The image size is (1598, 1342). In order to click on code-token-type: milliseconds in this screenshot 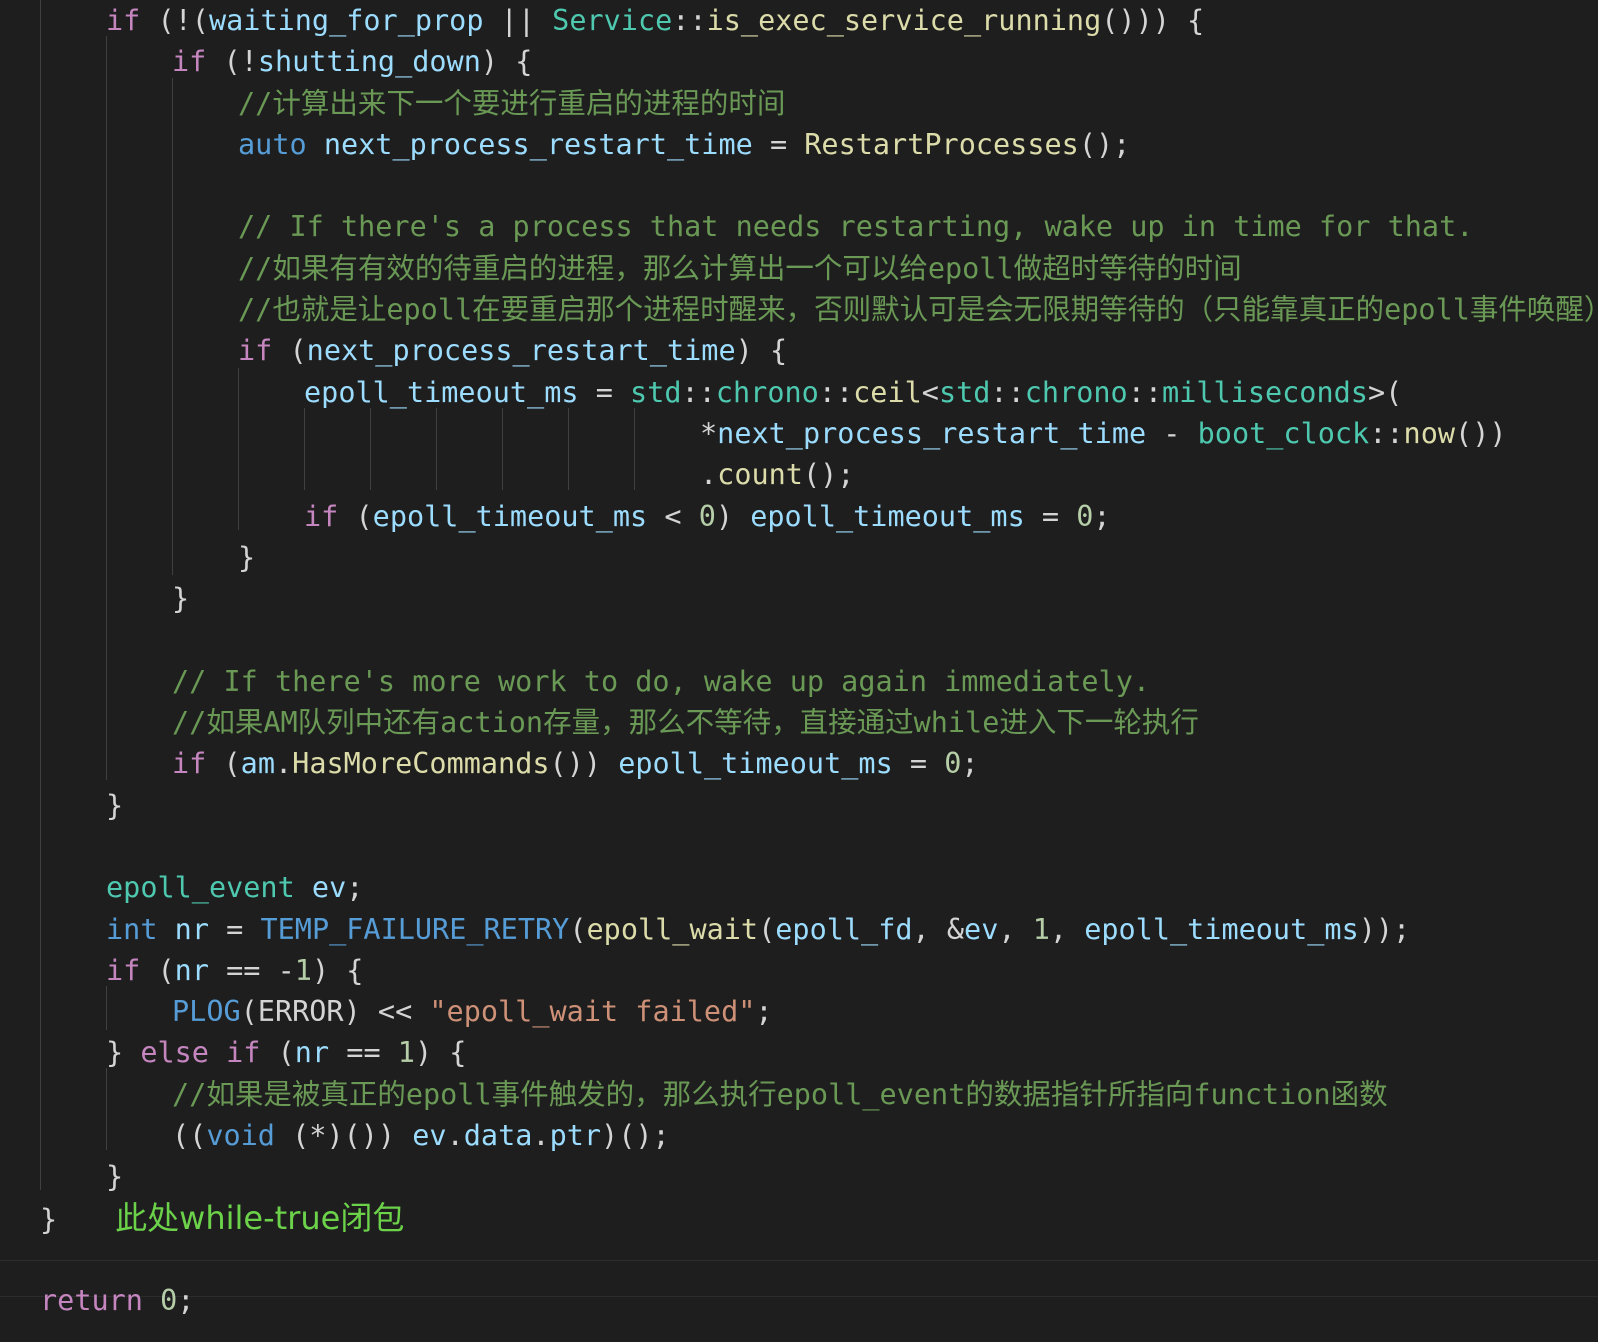, I will do `click(1265, 392)`.